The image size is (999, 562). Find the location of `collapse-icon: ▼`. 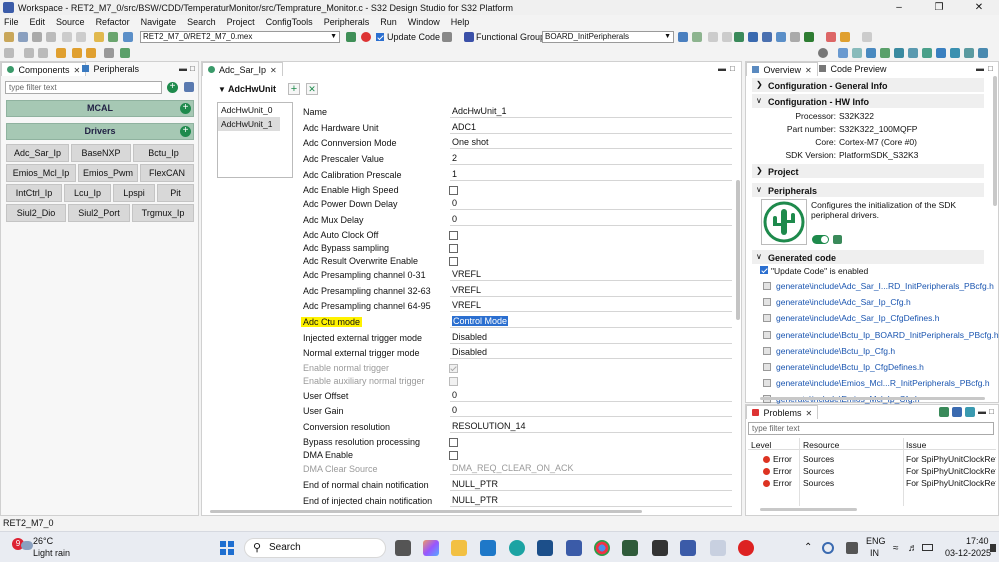

collapse-icon: ▼ is located at coordinates (222, 89).